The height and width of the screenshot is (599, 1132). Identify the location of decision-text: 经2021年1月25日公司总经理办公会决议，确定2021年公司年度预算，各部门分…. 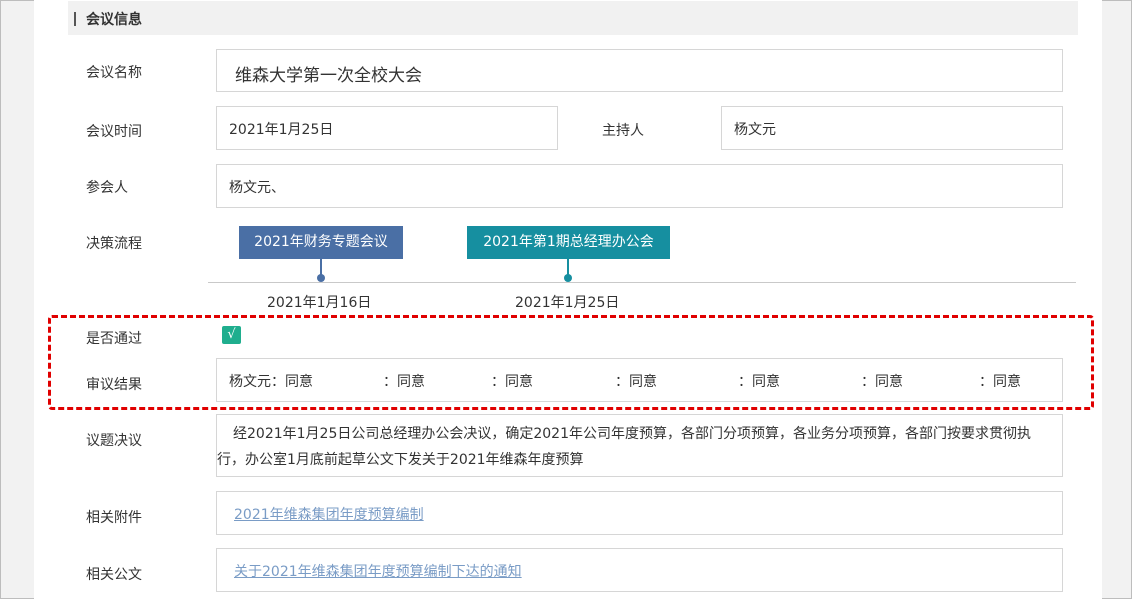
(624, 447).